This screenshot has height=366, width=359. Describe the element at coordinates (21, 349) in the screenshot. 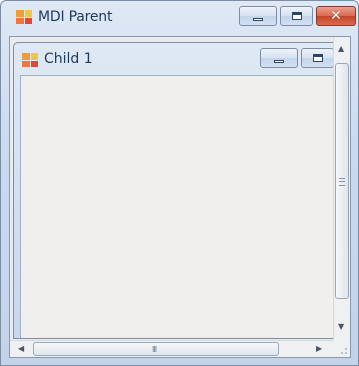

I see `scroll-left-arrow: ◀` at that location.